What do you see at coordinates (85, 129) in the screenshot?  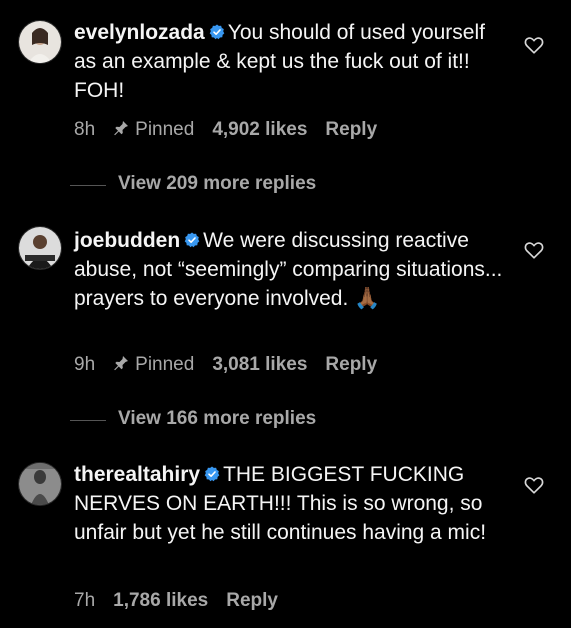 I see `timestamp: 8h` at bounding box center [85, 129].